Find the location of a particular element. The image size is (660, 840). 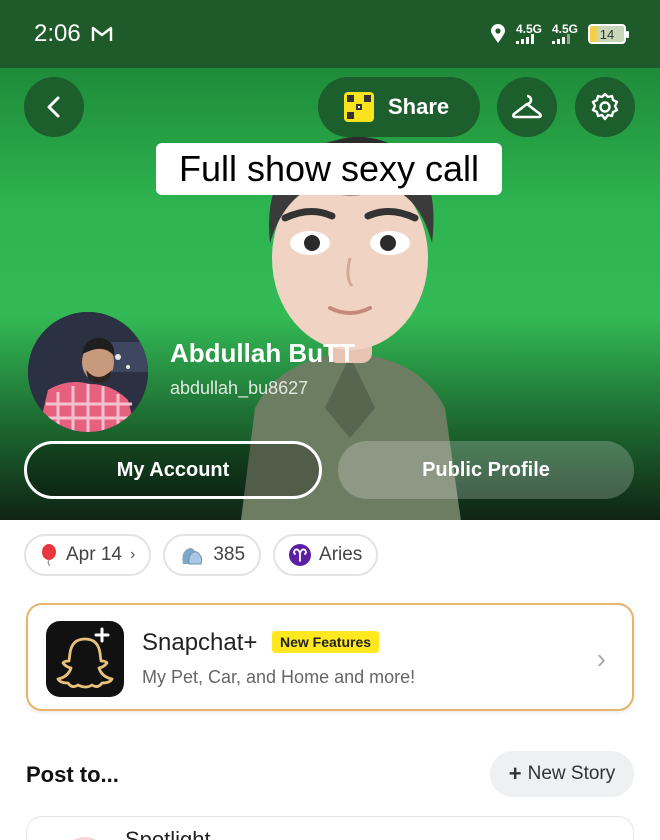

friends-count: 385 is located at coordinates (229, 554).